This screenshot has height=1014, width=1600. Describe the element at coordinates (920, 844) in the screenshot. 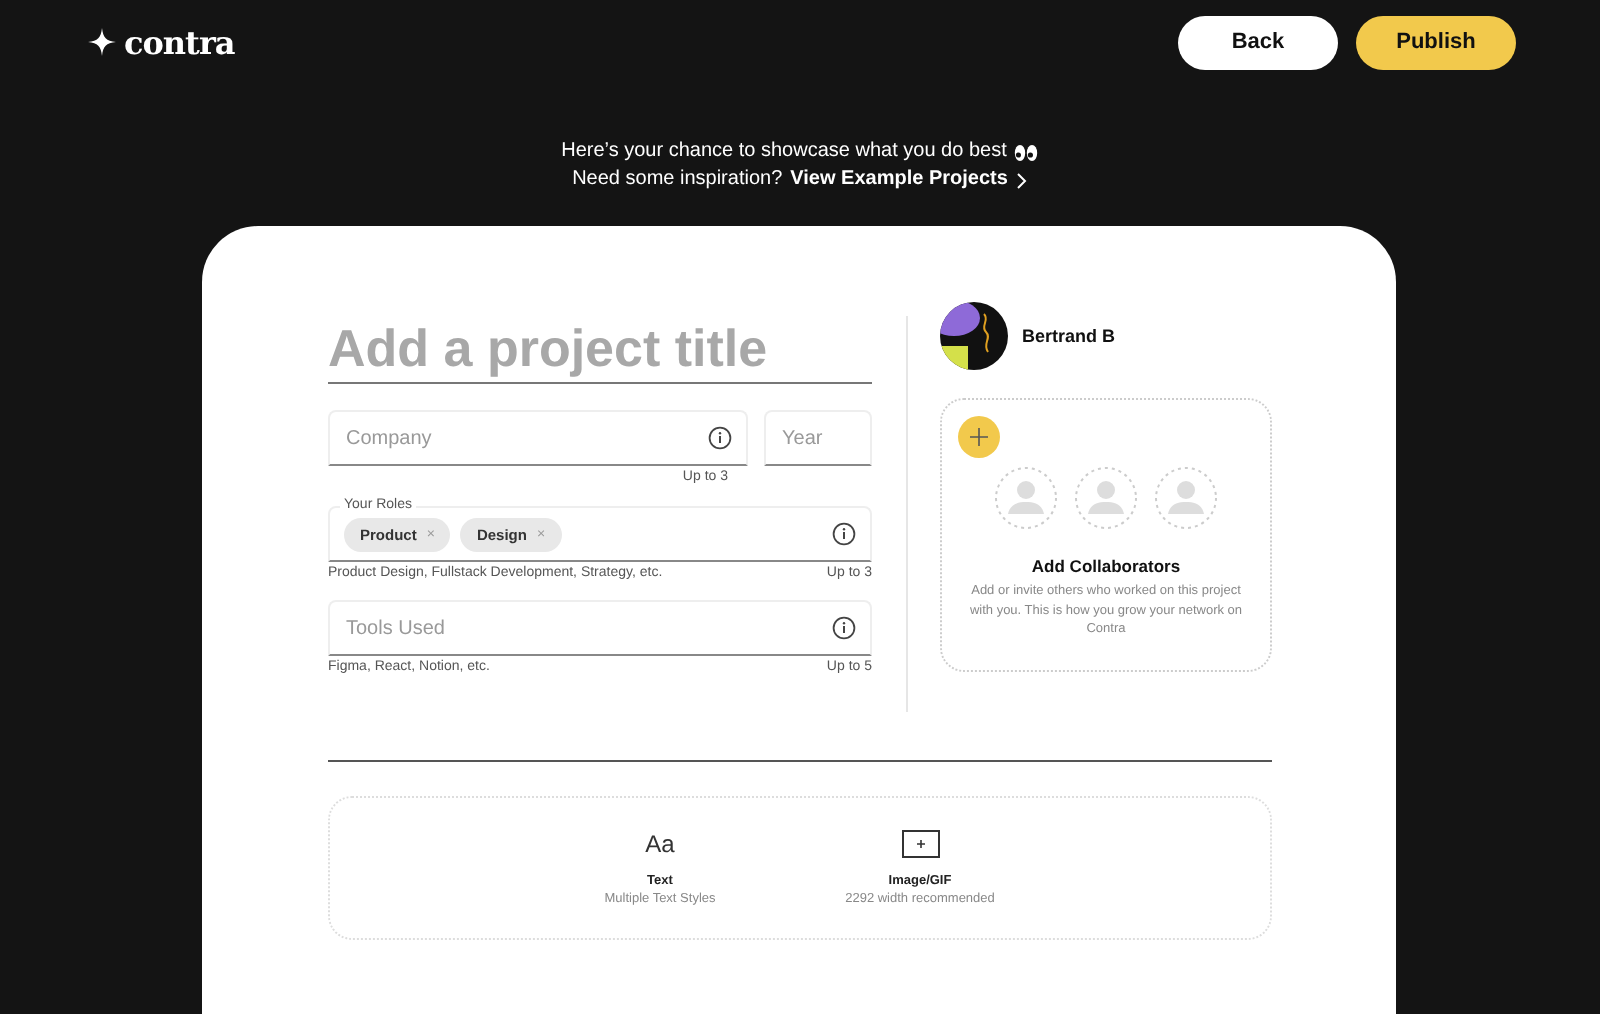

I see `image-add-icon` at that location.